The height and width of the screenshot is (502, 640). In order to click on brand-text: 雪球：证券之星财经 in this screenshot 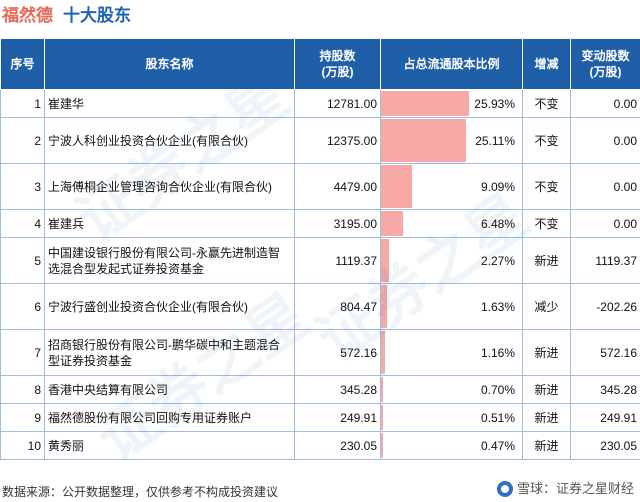, I will do `click(575, 488)`.